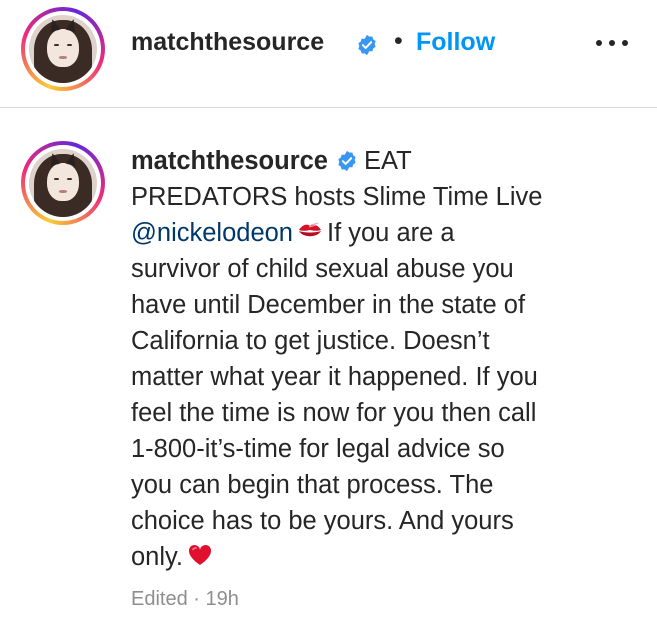 Image resolution: width=657 pixels, height=643 pixels. Describe the element at coordinates (387, 161) in the screenshot. I see `caption-text: EAT` at that location.